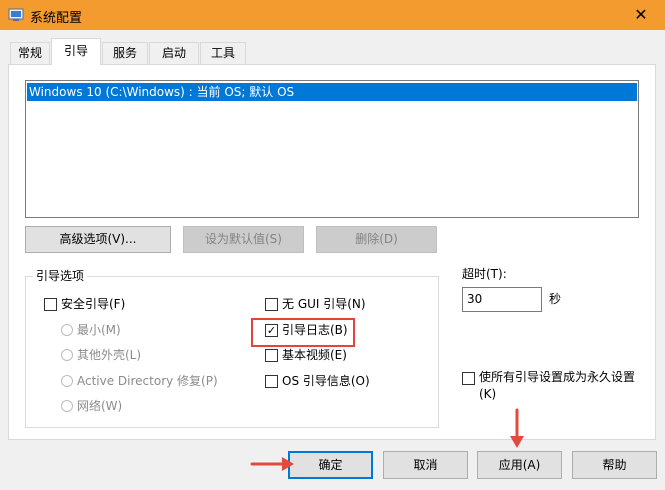  Describe the element at coordinates (271, 355) in the screenshot. I see `base-video-checkbox` at that location.